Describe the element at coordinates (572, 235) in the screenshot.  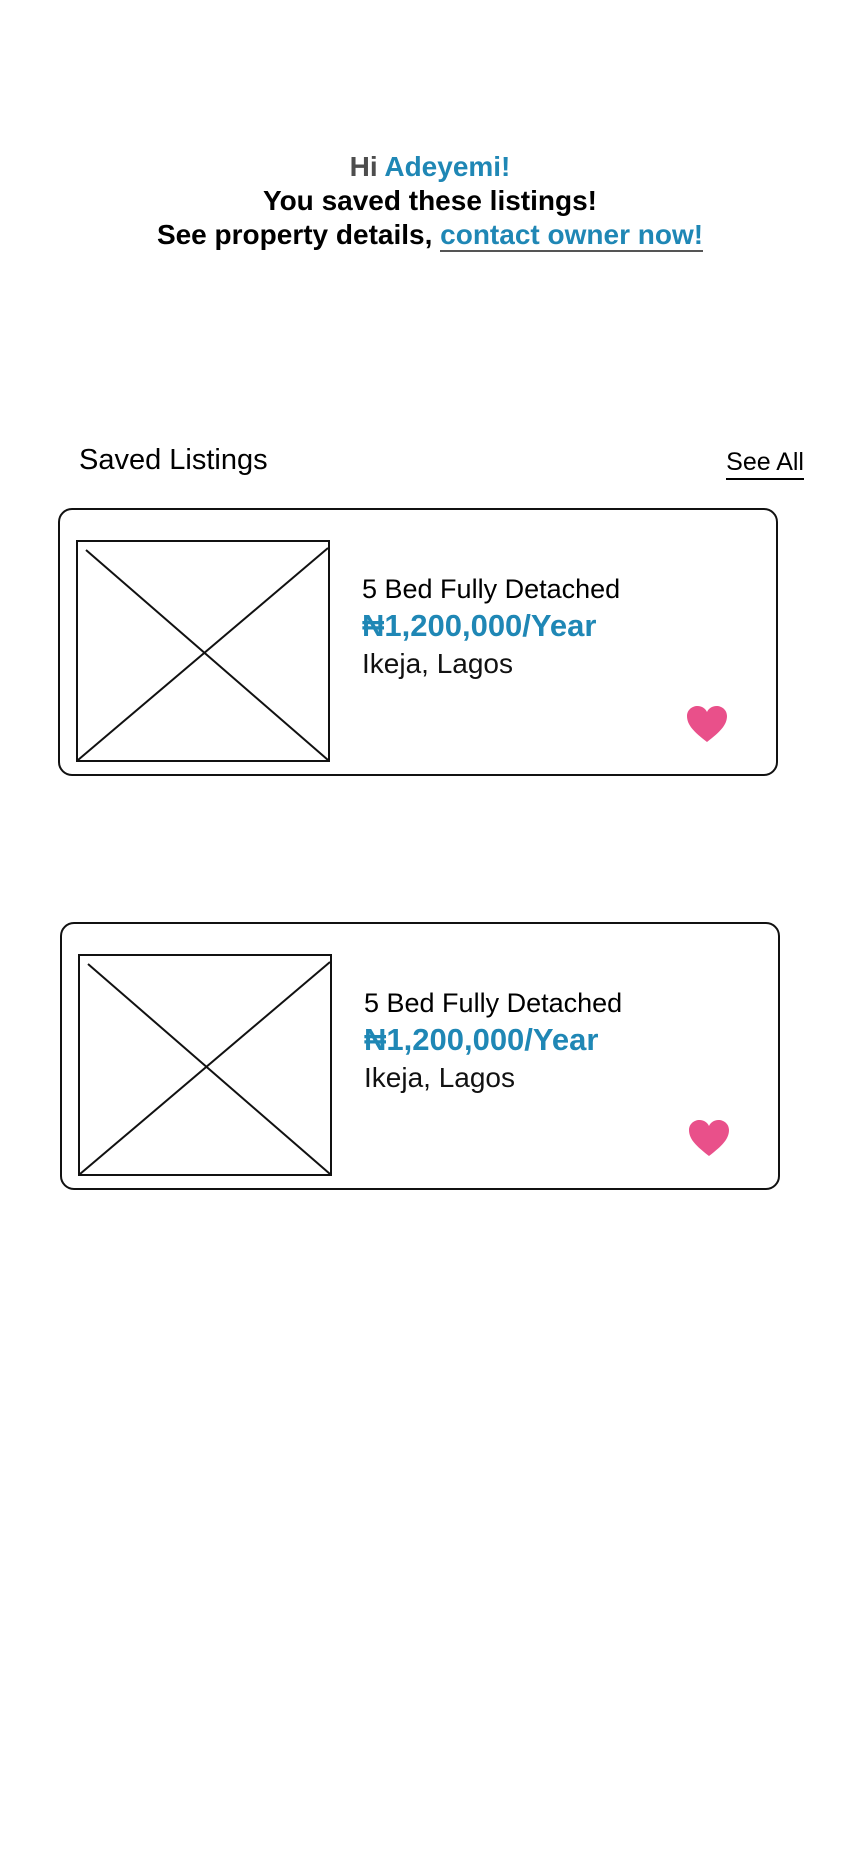
I see `contact-owner-link: contact owner now!` at that location.